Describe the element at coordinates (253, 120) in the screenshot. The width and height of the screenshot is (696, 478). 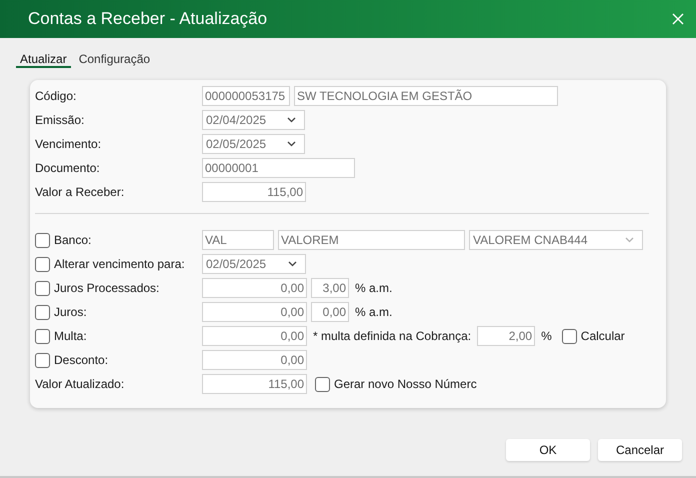
I see `date-dropdown: 02/04/2025` at that location.